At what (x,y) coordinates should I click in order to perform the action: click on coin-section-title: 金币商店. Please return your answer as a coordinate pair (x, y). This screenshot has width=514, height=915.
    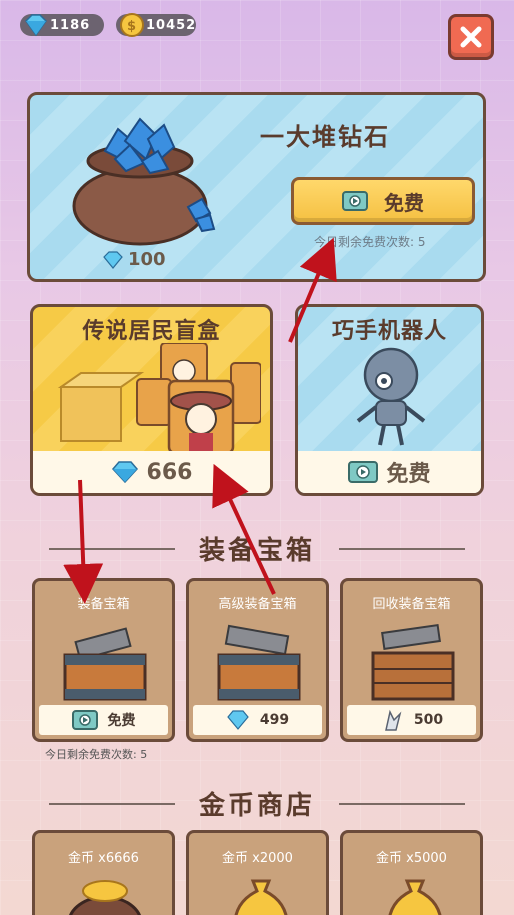
    Looking at the image, I should click on (256, 806).